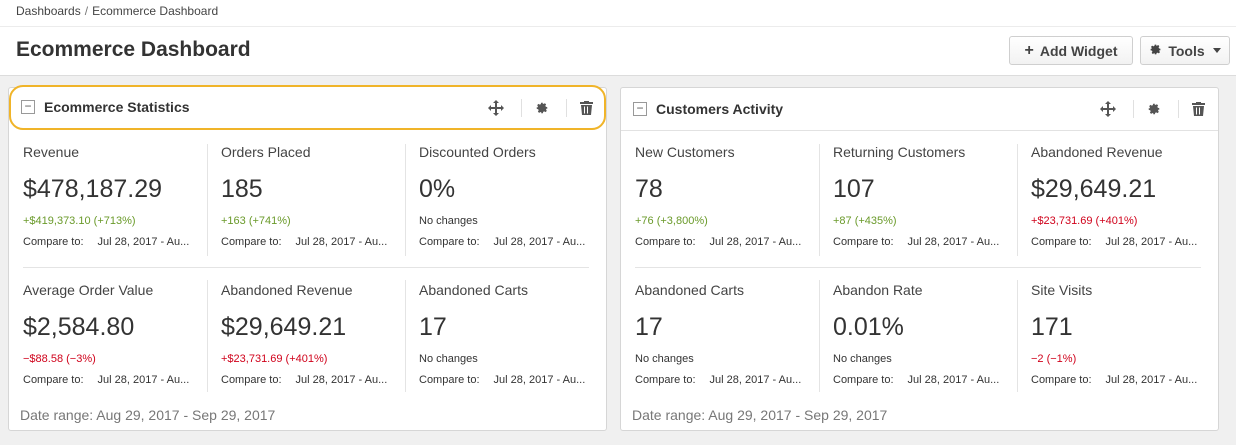  What do you see at coordinates (671, 221) in the screenshot?
I see `metric-change: +76 (+3,800%)` at bounding box center [671, 221].